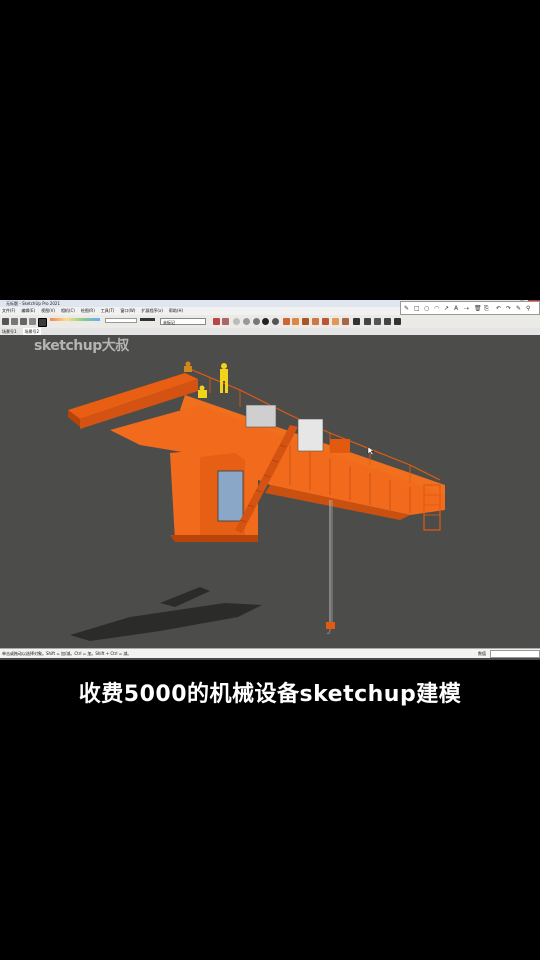 The width and height of the screenshot is (540, 960). I want to click on rectangle-icon: □, so click(417, 308).